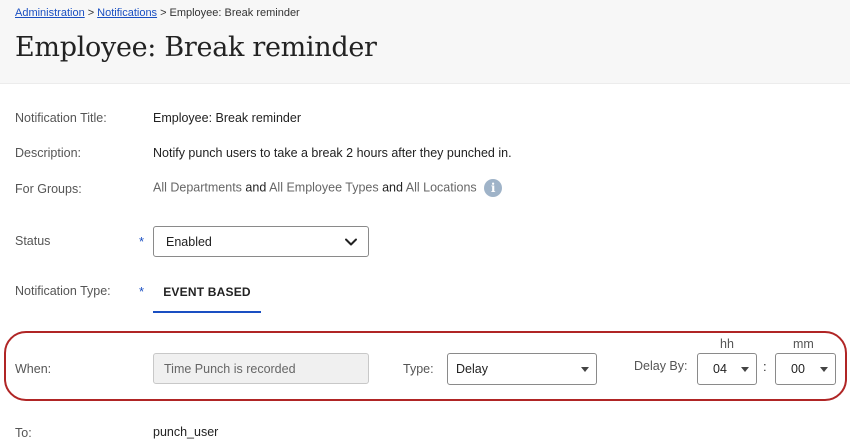  Describe the element at coordinates (720, 369) in the screenshot. I see `hours-select-value: 04` at that location.